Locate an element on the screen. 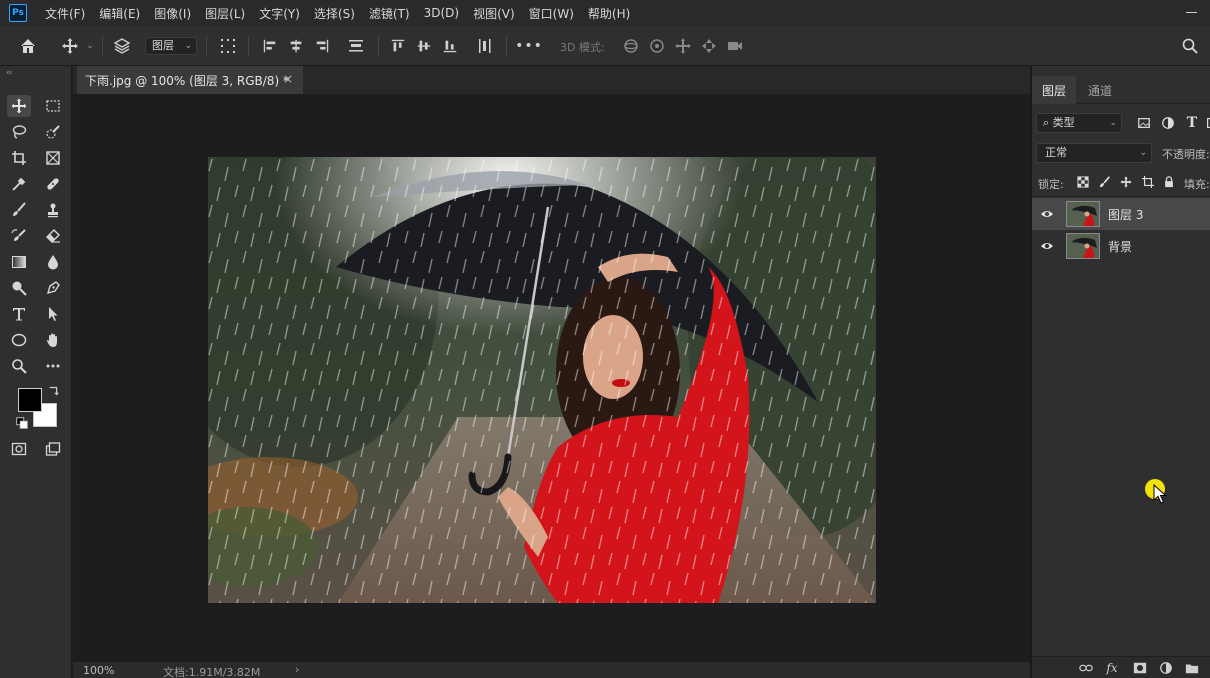 The height and width of the screenshot is (678, 1210). tab-layers: 图层 is located at coordinates (1054, 90).